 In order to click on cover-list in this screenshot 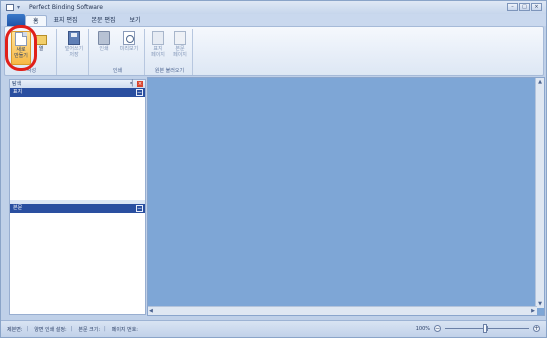, I will do `click(77, 148)`.